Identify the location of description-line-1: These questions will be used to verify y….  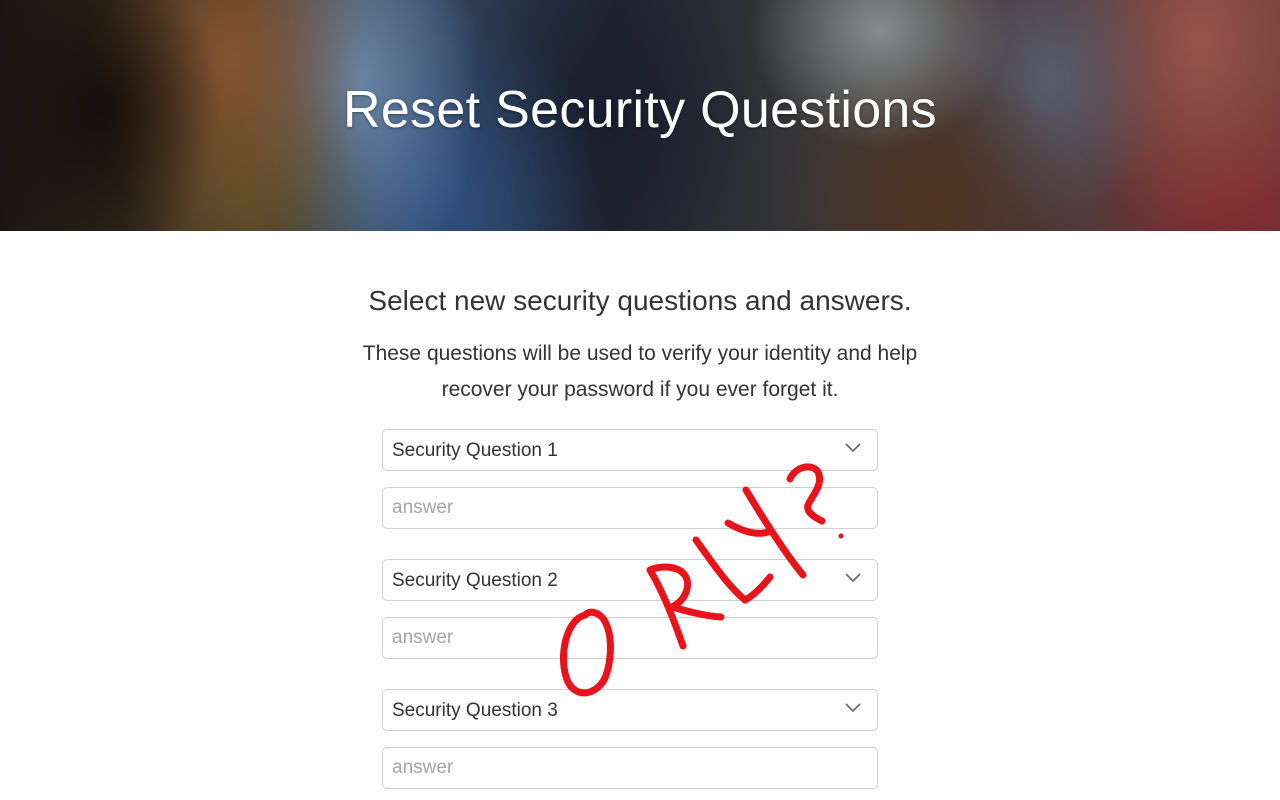
(640, 353).